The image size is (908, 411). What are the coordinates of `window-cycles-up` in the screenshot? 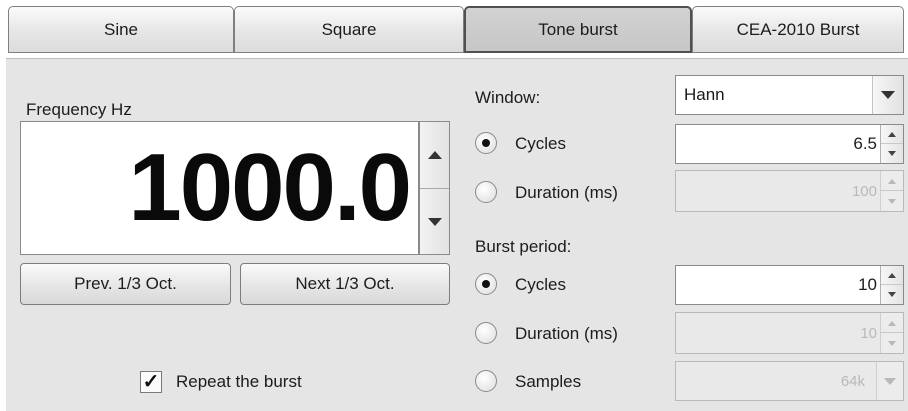 It's located at (892, 134).